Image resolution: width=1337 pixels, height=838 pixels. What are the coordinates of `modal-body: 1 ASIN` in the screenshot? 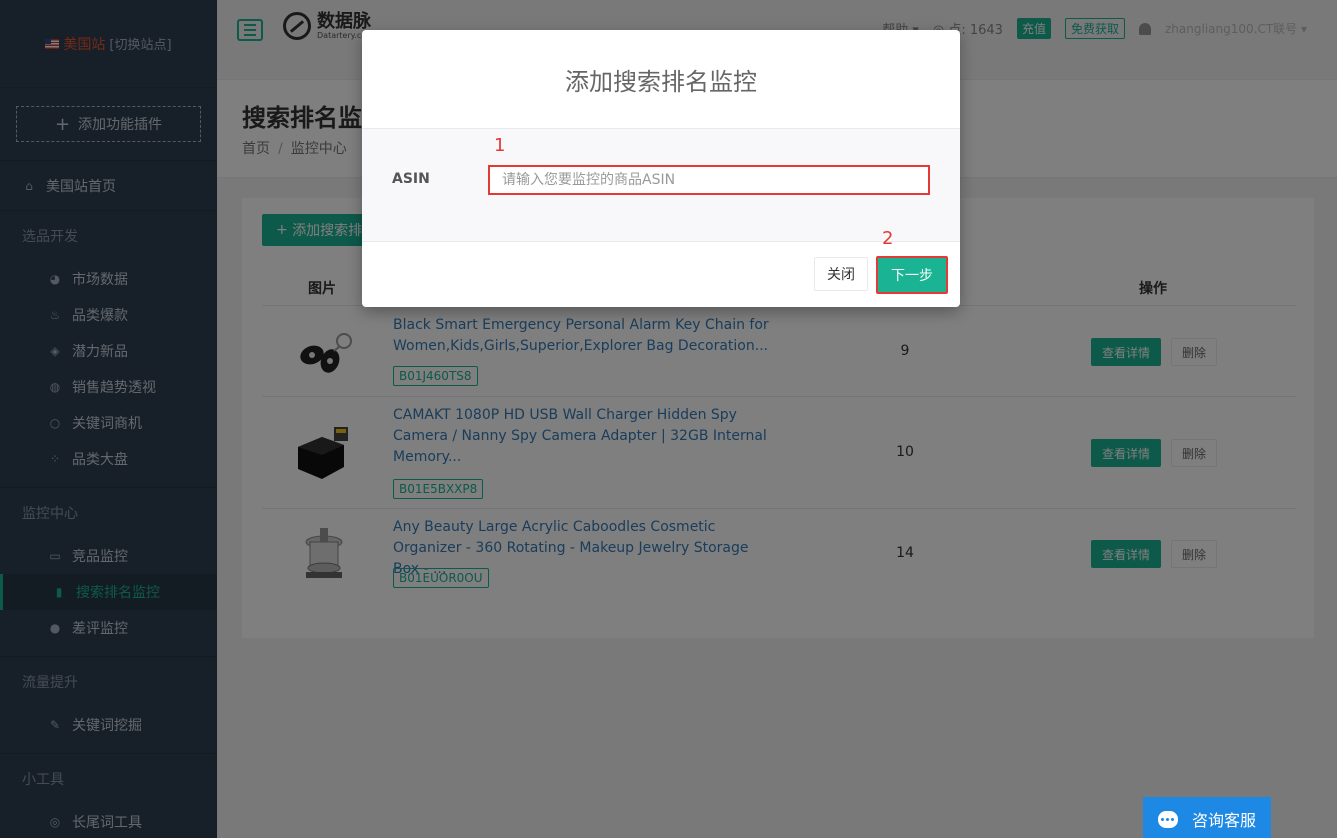 It's located at (661, 185).